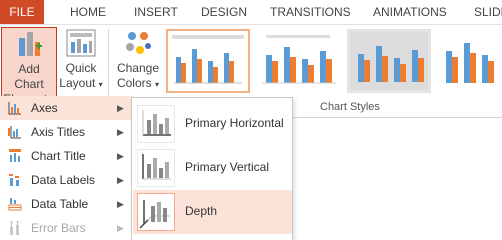 This screenshot has width=502, height=240. I want to click on menu-item-chart-title: Chart Title ▶, so click(67, 156).